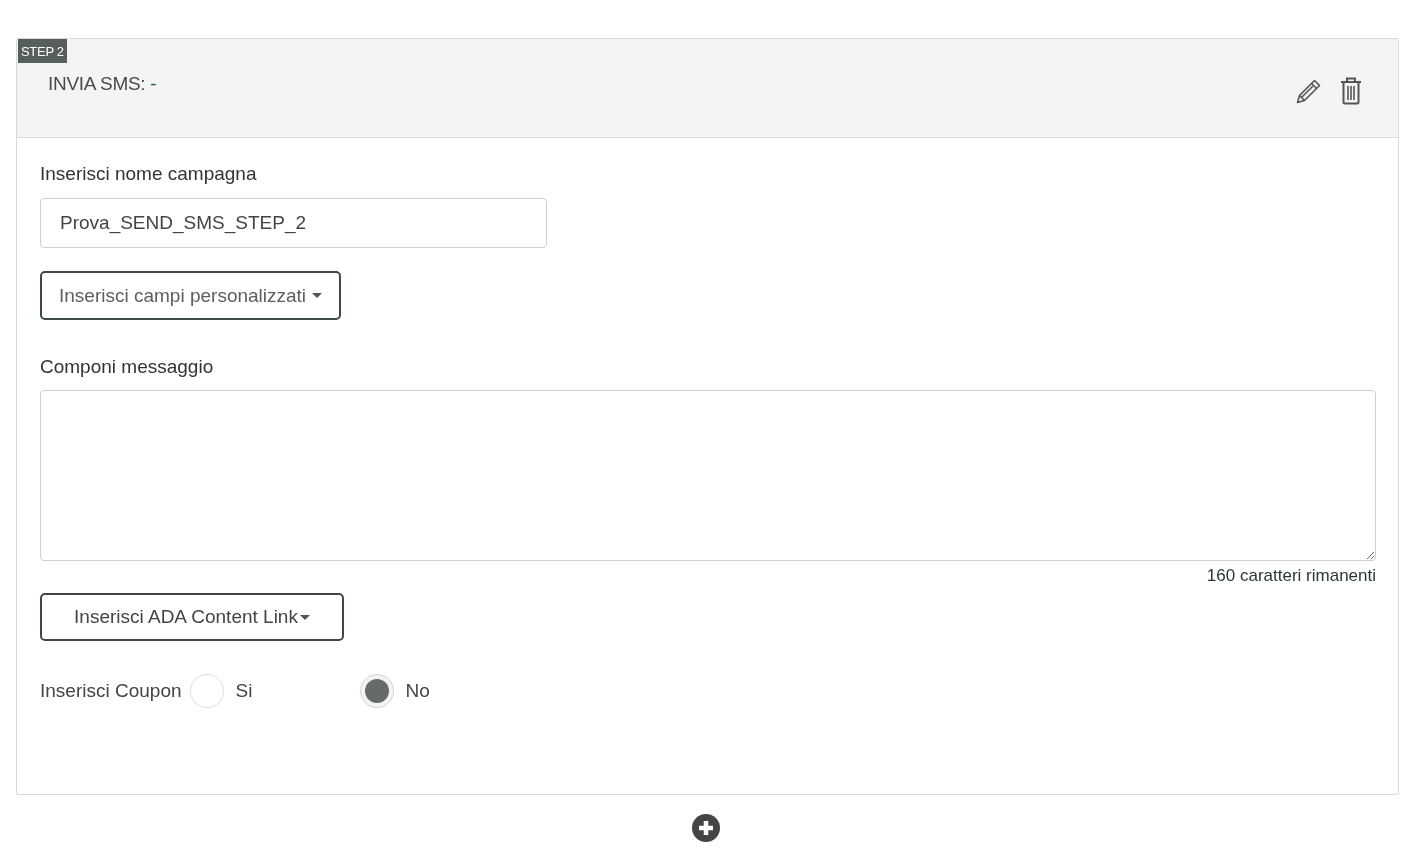 The height and width of the screenshot is (848, 1412). What do you see at coordinates (148, 174) in the screenshot?
I see `campaign-name-label: Inserisci nome campagna` at bounding box center [148, 174].